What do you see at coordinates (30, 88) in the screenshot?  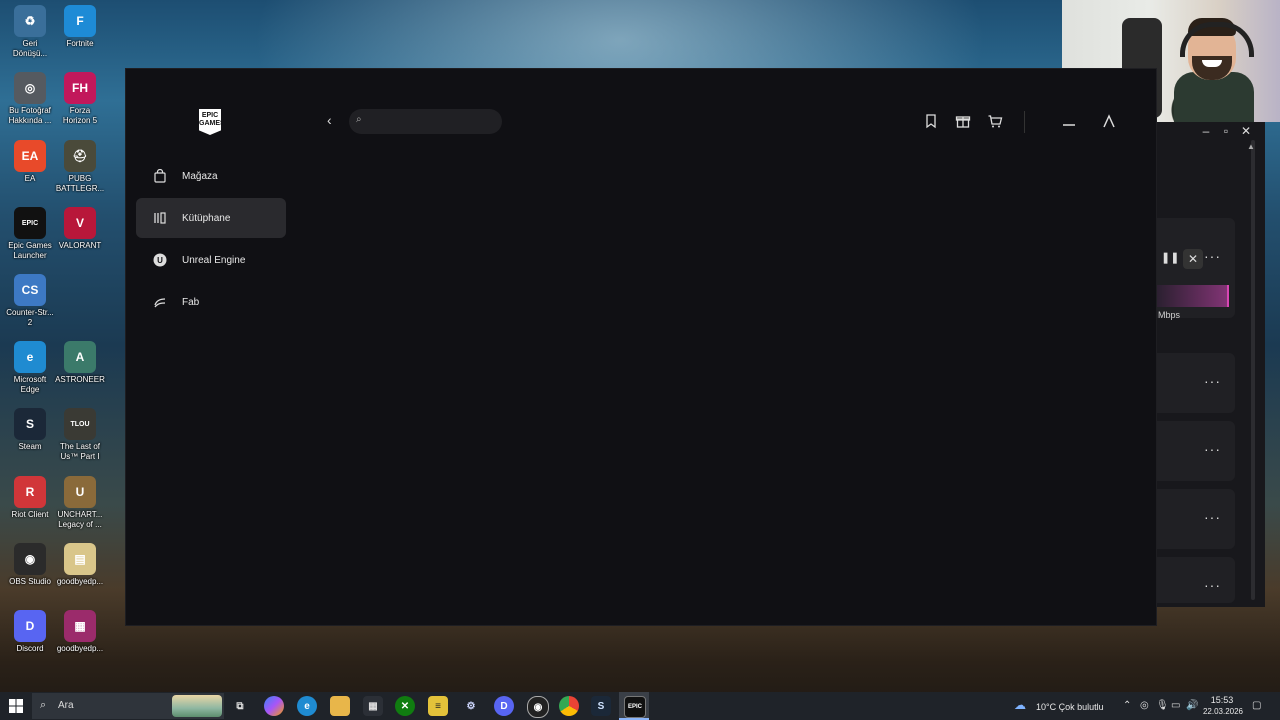 I see `app-icon: ◎` at bounding box center [30, 88].